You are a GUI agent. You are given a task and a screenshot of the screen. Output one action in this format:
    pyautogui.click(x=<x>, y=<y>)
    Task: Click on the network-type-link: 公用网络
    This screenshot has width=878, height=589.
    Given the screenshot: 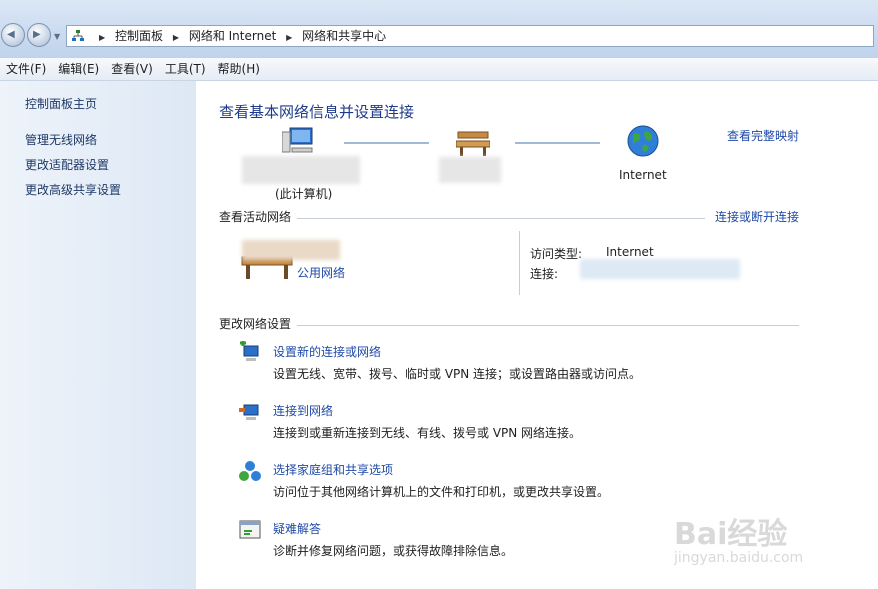 What is the action you would take?
    pyautogui.click(x=321, y=272)
    